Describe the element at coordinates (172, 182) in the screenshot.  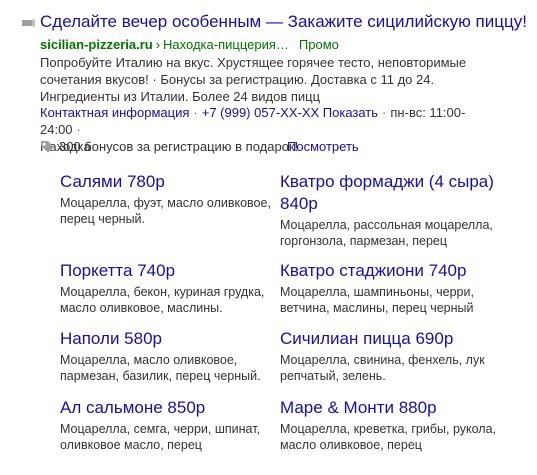
I see `menu-item-title-link: Салями 780р` at that location.